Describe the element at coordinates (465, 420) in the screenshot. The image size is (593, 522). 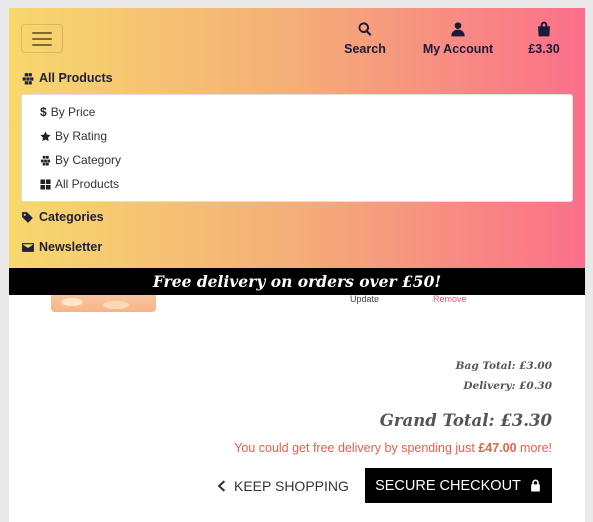
I see `grand-total: Grand Total: £3.30` at that location.